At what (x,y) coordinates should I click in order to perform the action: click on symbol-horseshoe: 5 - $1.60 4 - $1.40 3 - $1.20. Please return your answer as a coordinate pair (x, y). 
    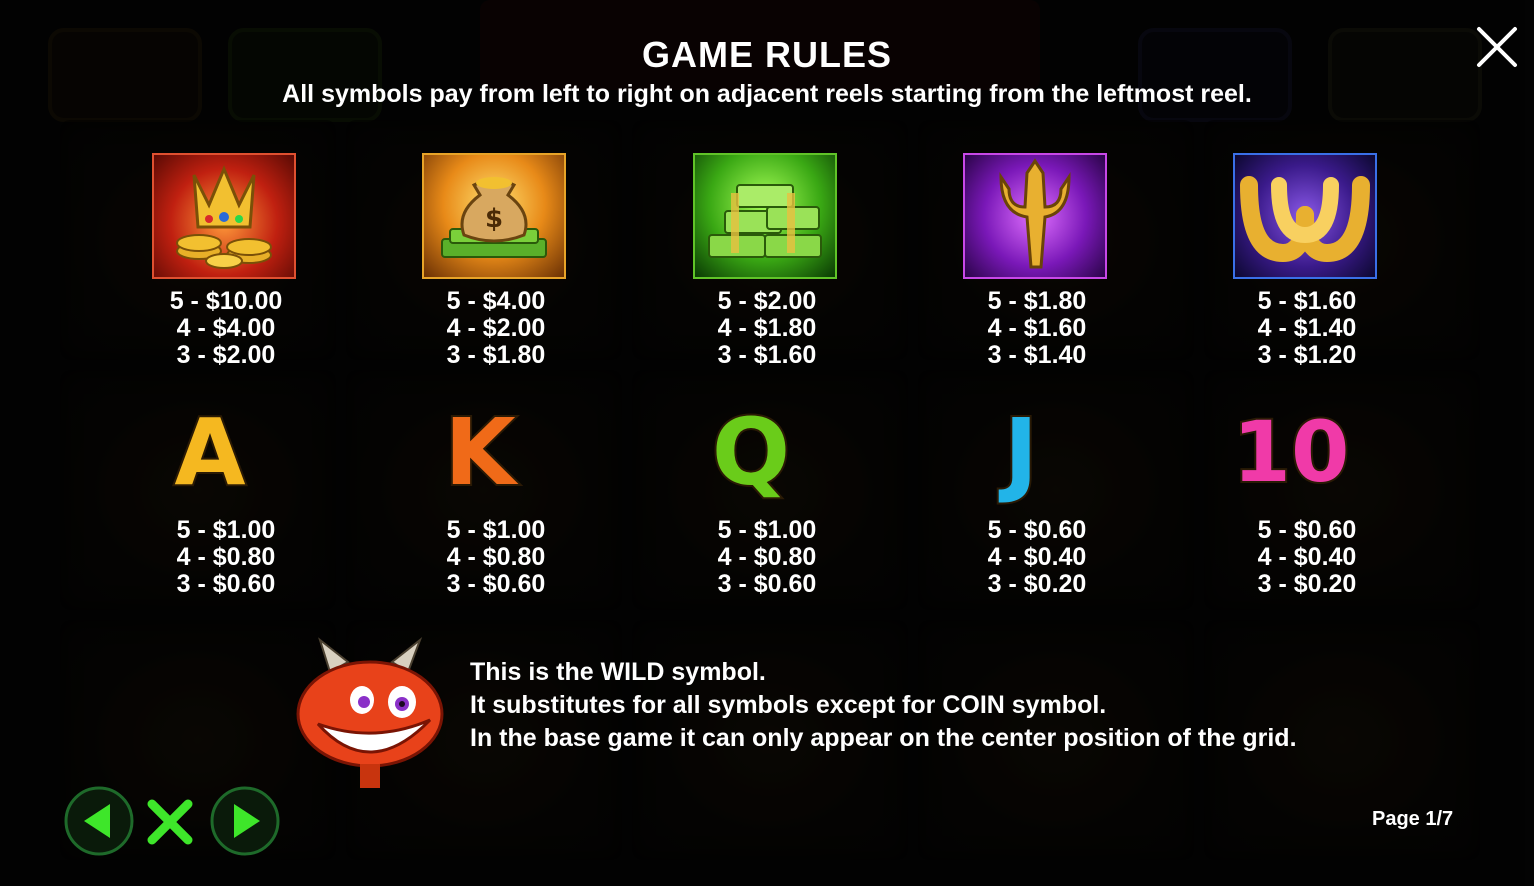
    Looking at the image, I should click on (1307, 261).